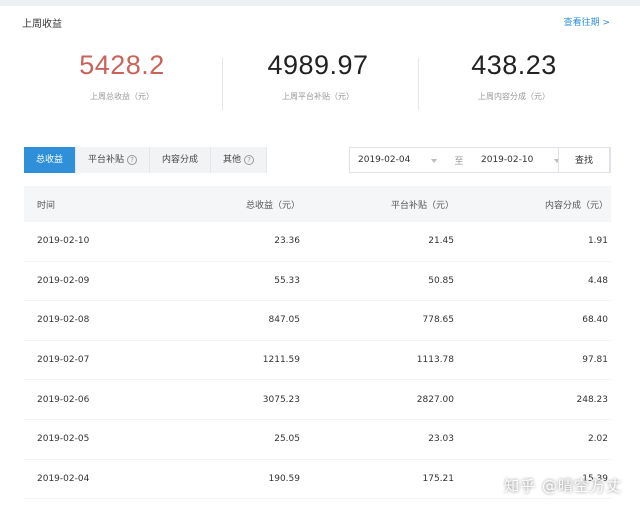  What do you see at coordinates (441, 280) in the screenshot?
I see `cell-subsidy: 50.85` at bounding box center [441, 280].